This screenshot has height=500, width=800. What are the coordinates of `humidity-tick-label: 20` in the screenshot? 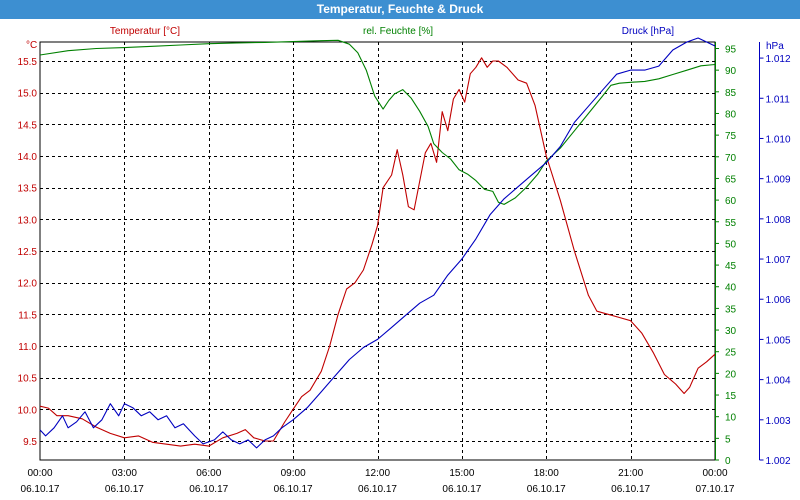 It's located at (731, 374).